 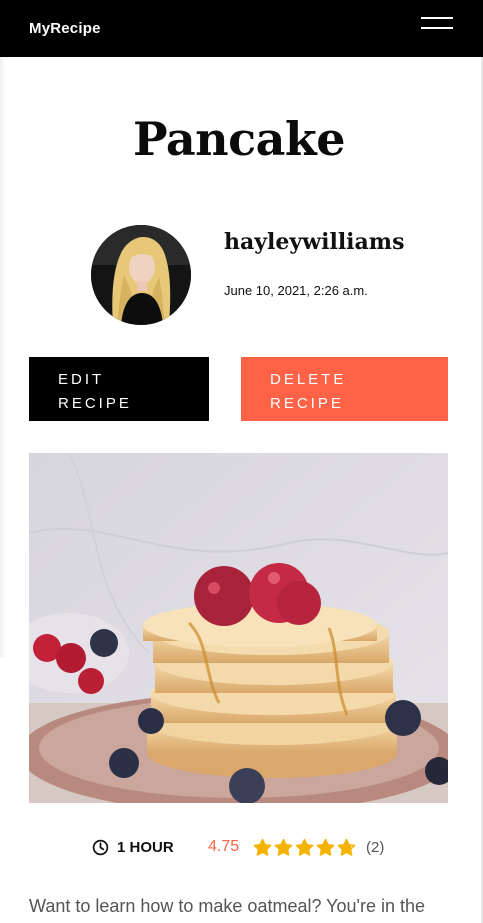 I want to click on recipe-meta-row: 1 HOUR 4.75 (2), so click(x=241, y=848).